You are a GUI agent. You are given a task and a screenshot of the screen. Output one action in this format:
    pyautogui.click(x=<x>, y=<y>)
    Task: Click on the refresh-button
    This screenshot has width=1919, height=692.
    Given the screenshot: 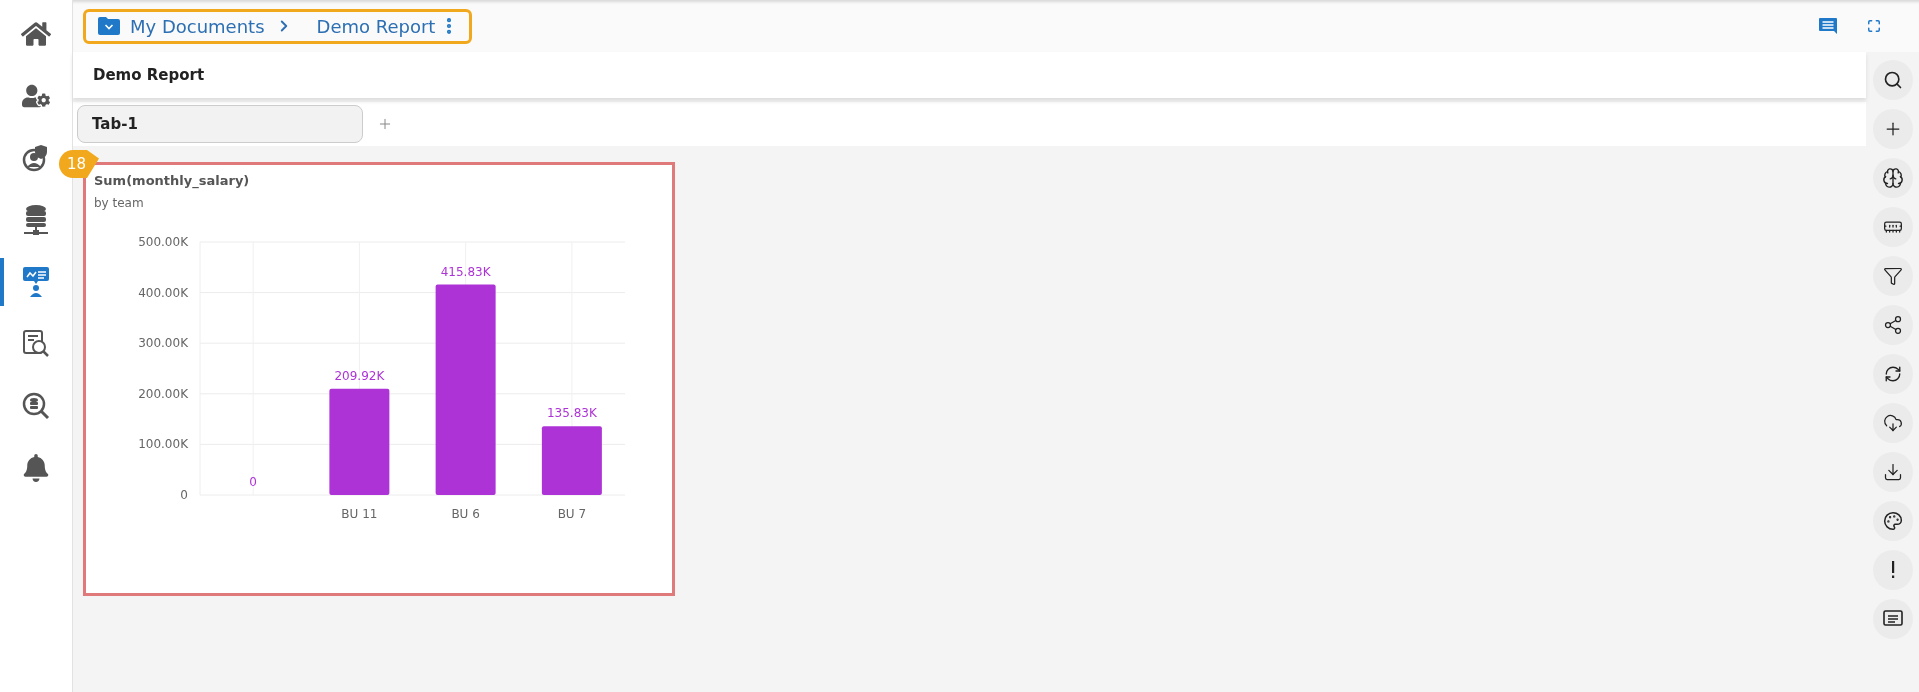 What is the action you would take?
    pyautogui.click(x=1892, y=374)
    